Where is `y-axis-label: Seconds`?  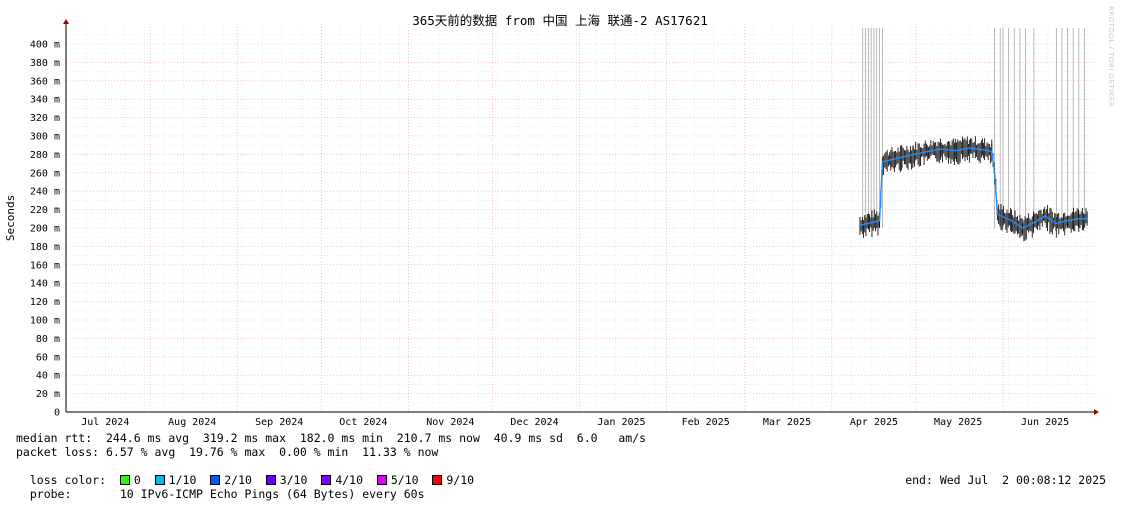
y-axis-label: Seconds is located at coordinates (10, 218).